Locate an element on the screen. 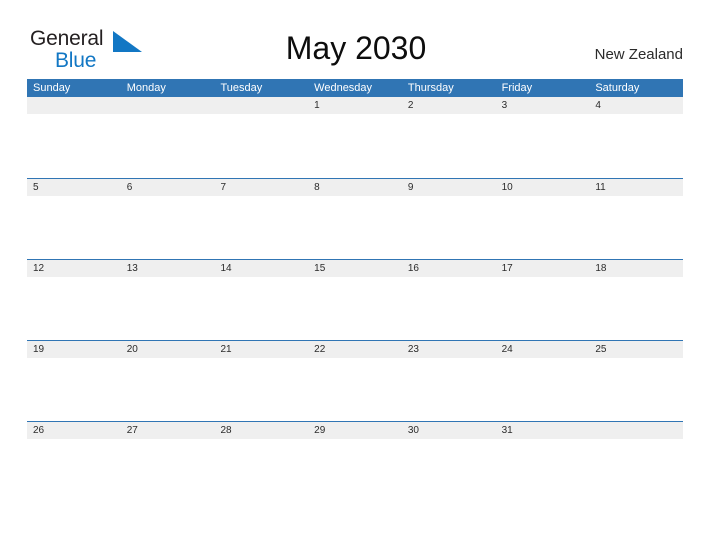 Image resolution: width=712 pixels, height=550 pixels. day-cell: 29 is located at coordinates (355, 462).